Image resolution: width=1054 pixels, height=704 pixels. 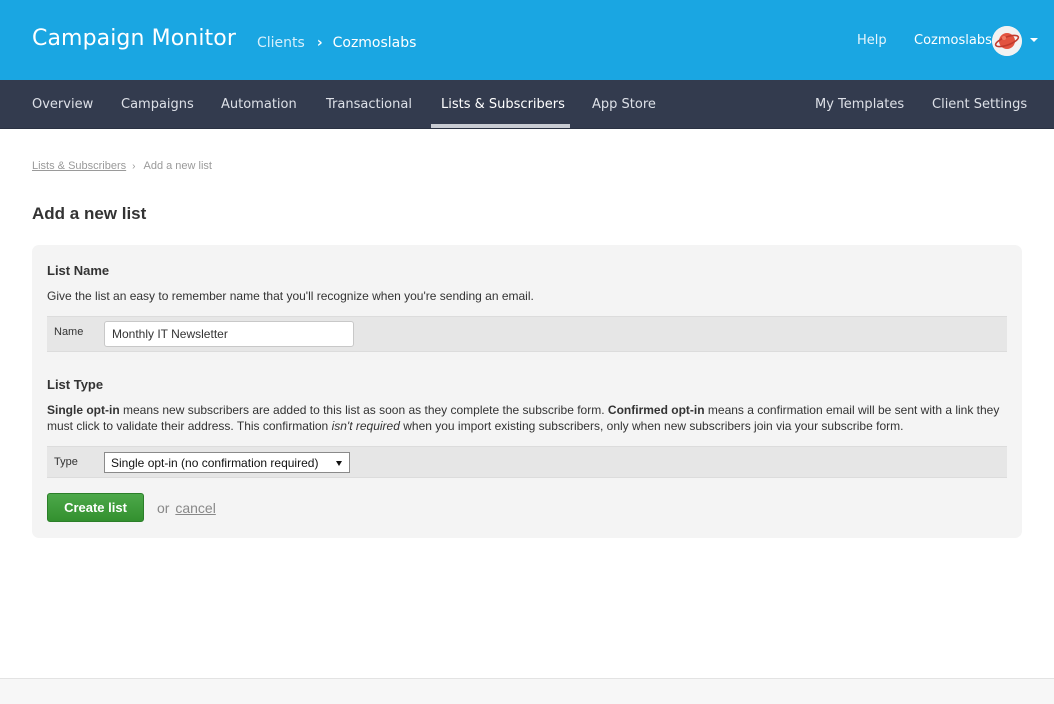 What do you see at coordinates (503, 104) in the screenshot?
I see `nav-lists-subscribers: Lists & Subscribers` at bounding box center [503, 104].